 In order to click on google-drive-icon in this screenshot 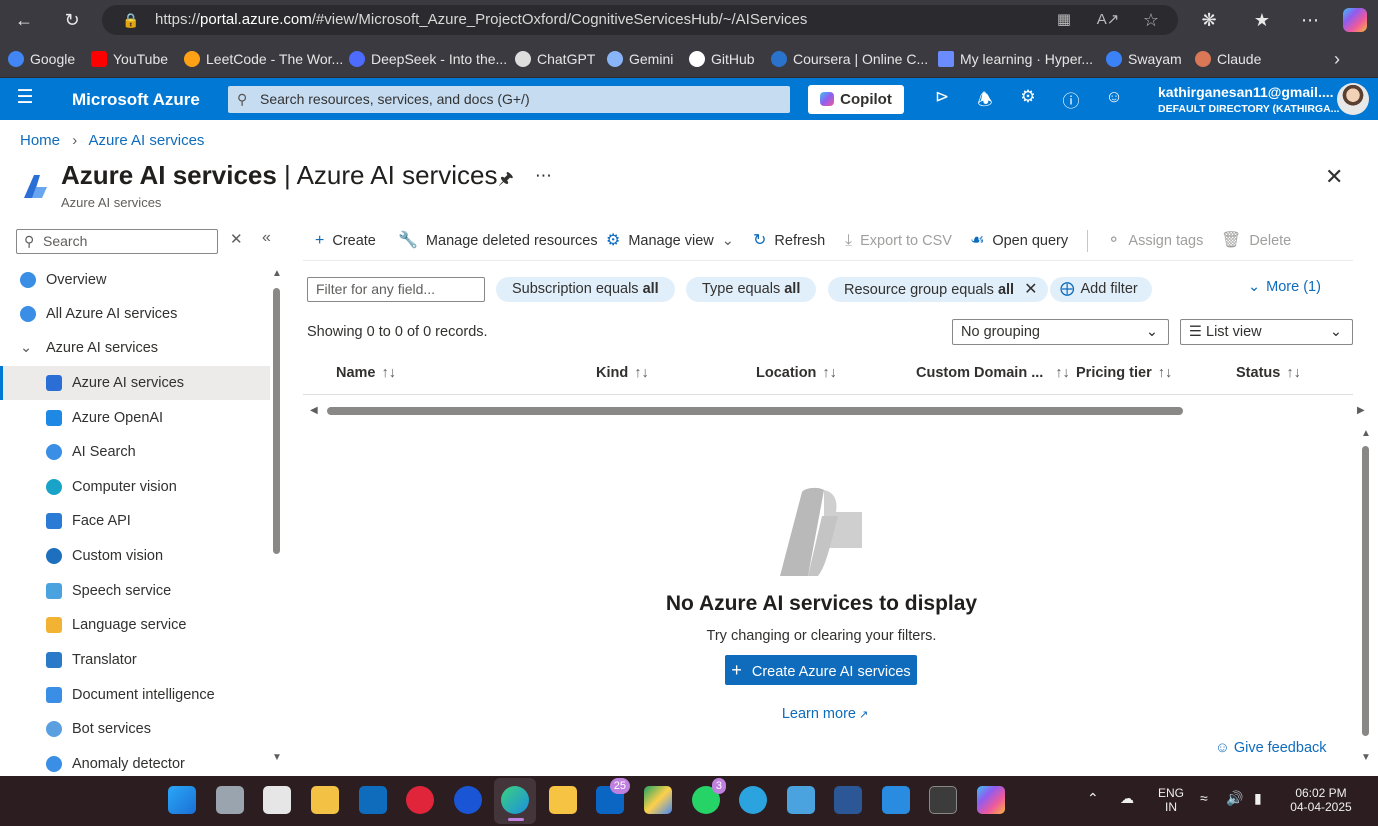, I will do `click(658, 800)`.